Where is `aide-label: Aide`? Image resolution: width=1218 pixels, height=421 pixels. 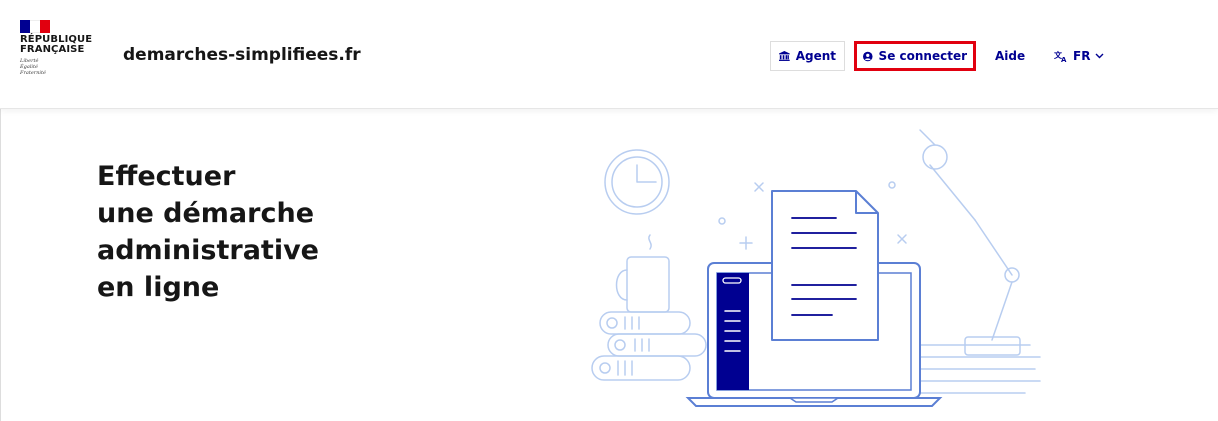
aide-label: Aide is located at coordinates (1010, 56).